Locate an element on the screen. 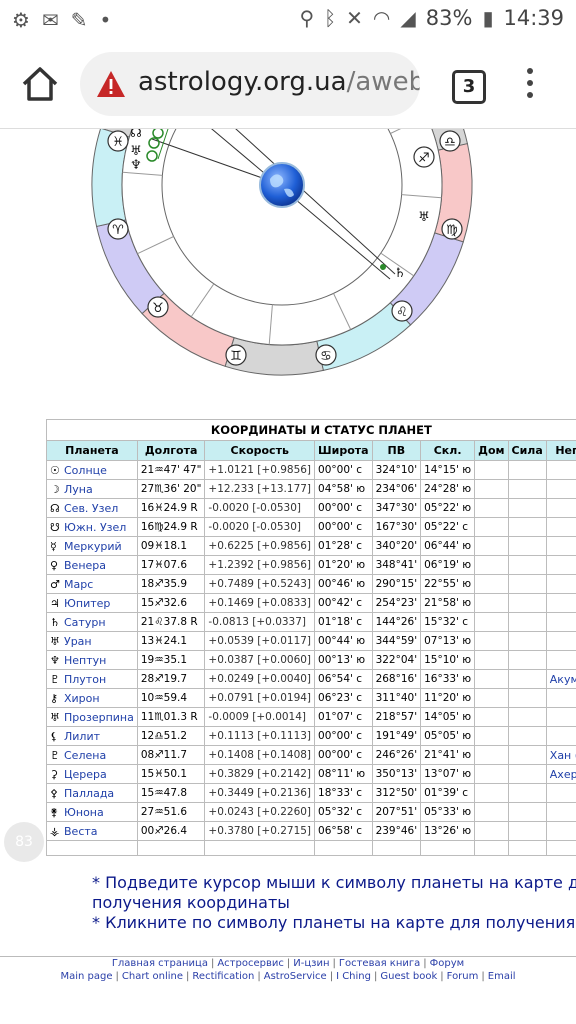  planet-name: Плутон is located at coordinates (85, 679).